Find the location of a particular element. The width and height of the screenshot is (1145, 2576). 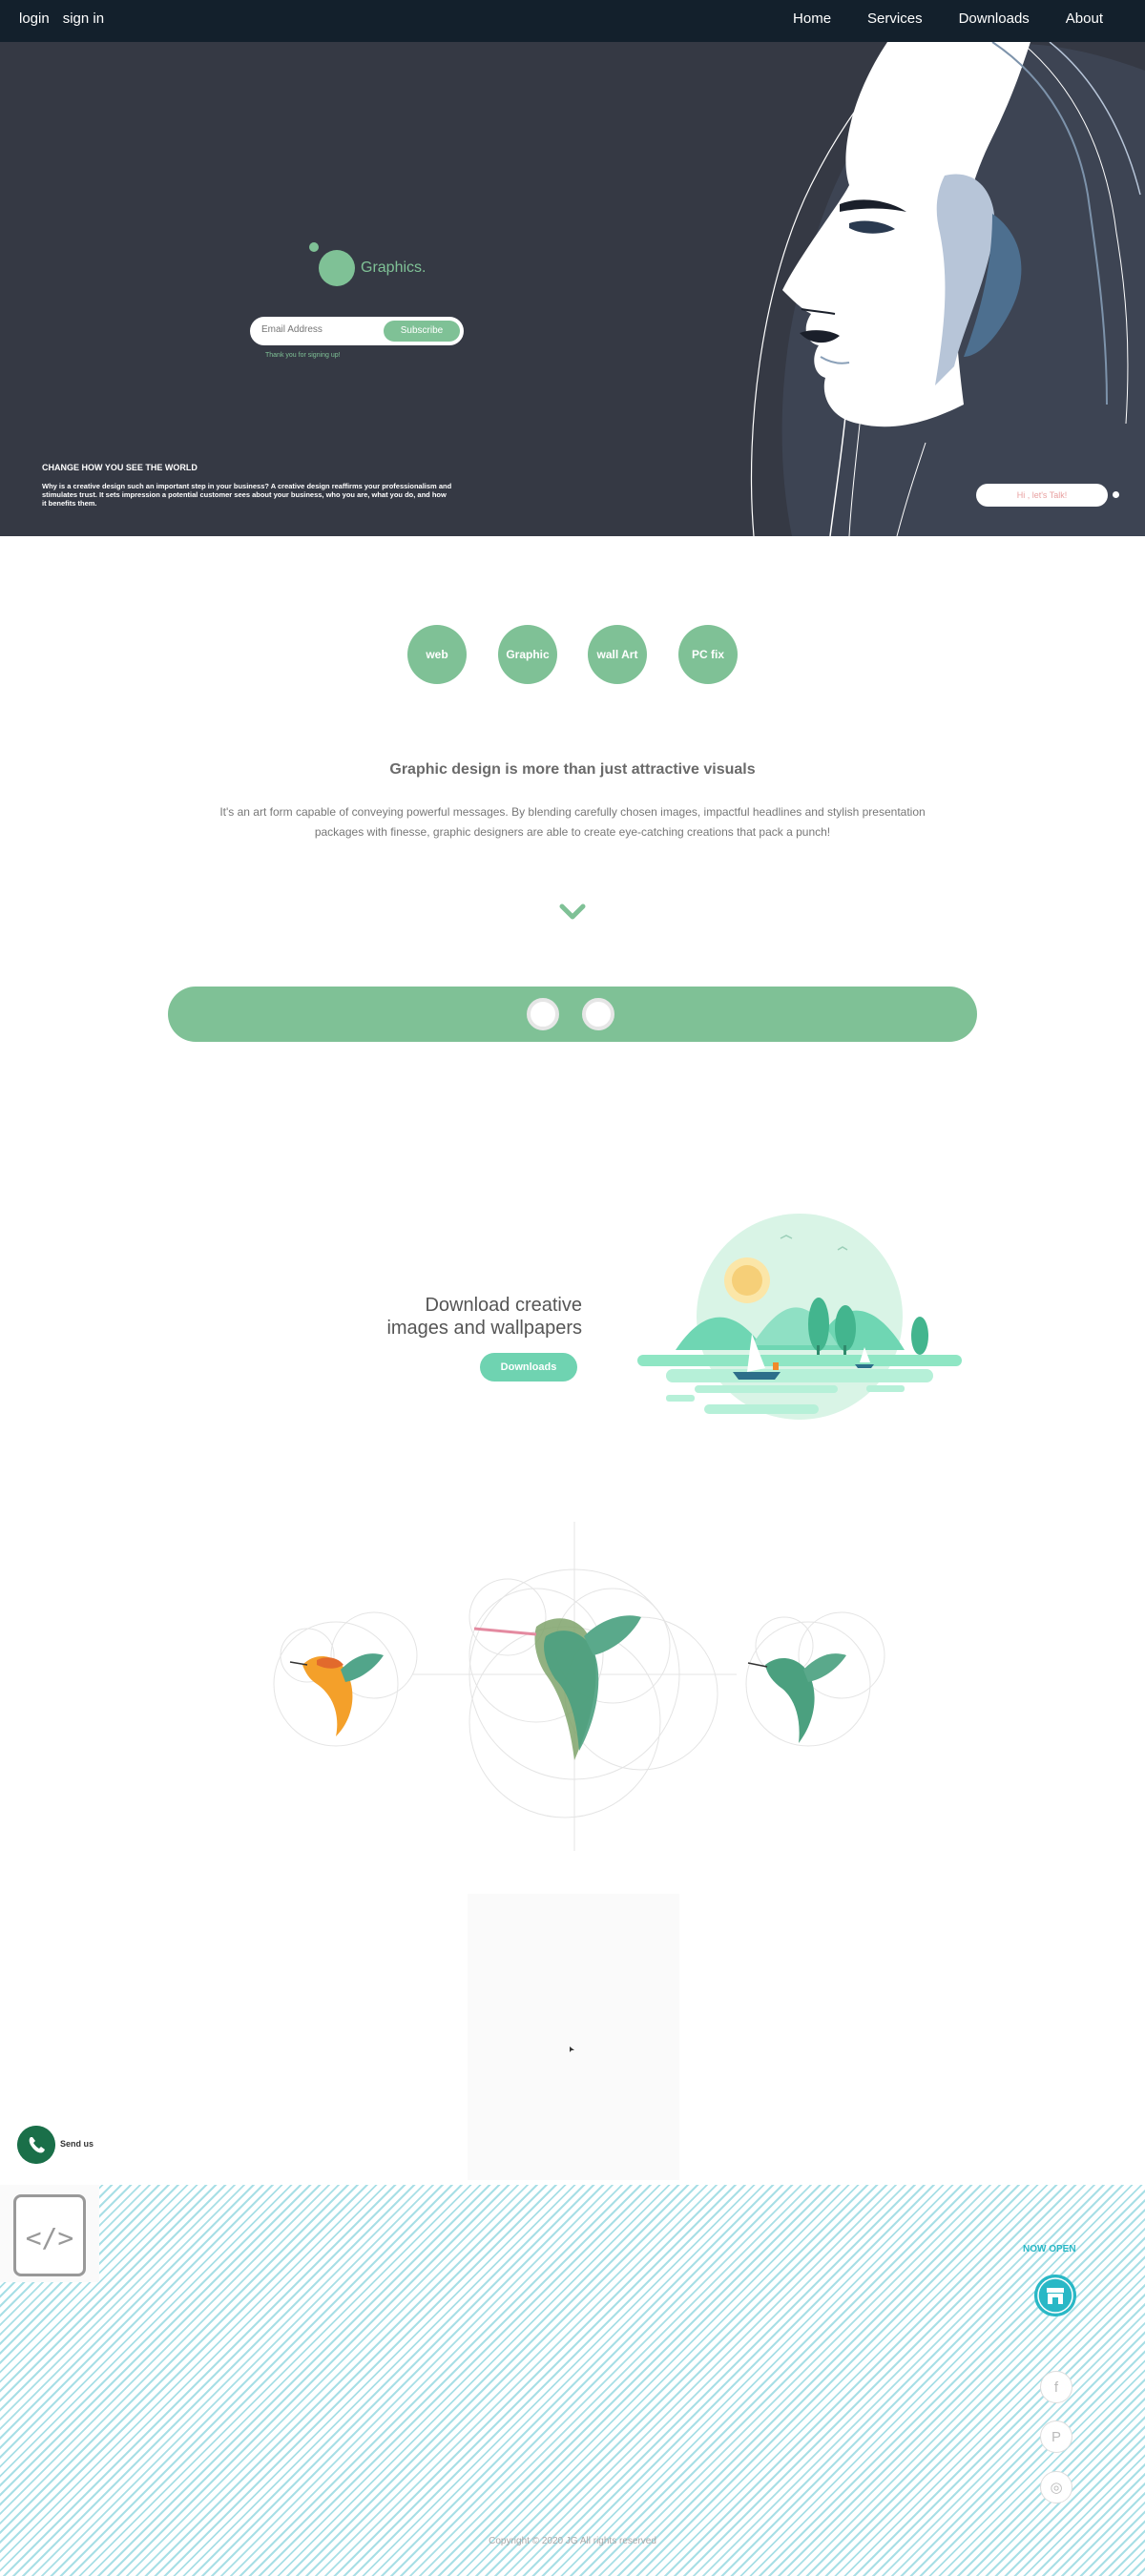

now-open-label: NOW OPEN is located at coordinates (1049, 2249).